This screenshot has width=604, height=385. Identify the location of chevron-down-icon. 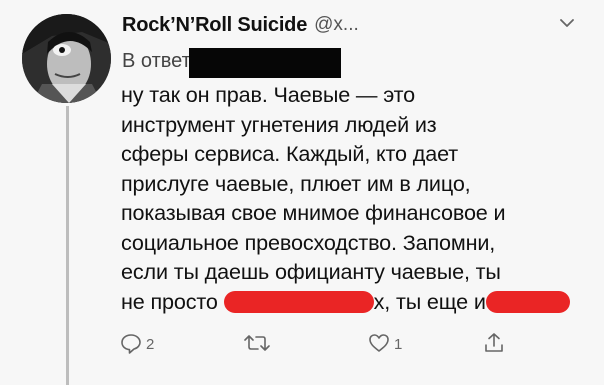
(567, 23).